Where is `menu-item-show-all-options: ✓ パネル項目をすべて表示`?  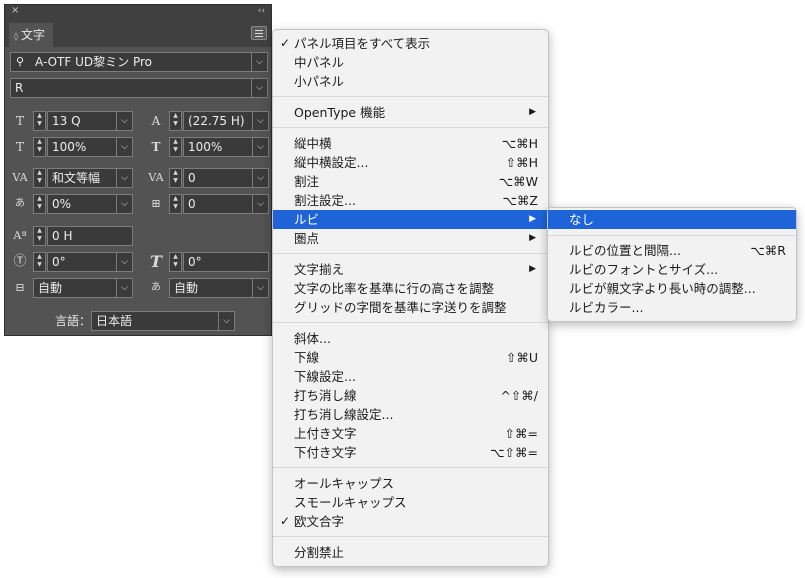 menu-item-show-all-options: ✓ パネル項目をすべて表示 is located at coordinates (410, 43).